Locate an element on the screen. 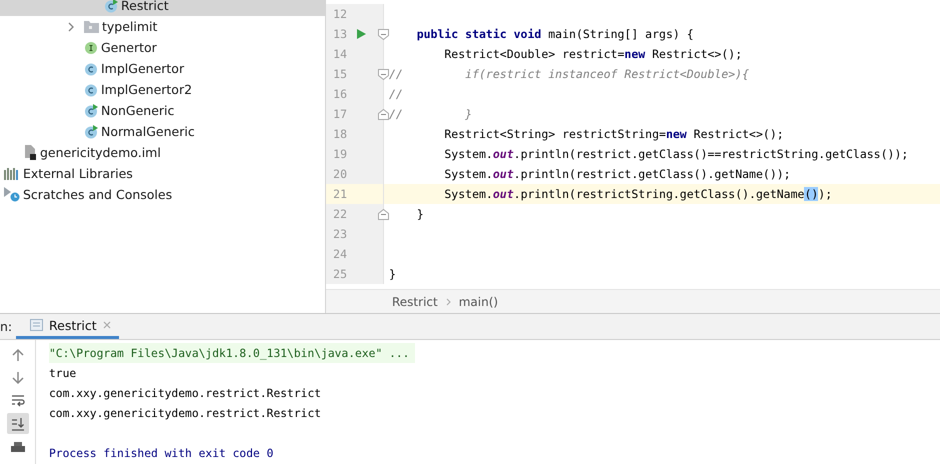  soft-wrap-icon is located at coordinates (17, 400).